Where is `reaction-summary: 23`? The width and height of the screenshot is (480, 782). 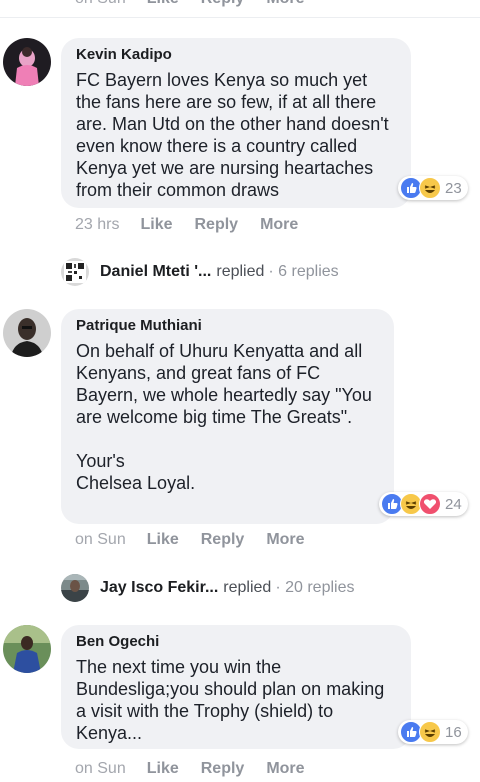 reaction-summary: 23 is located at coordinates (433, 188).